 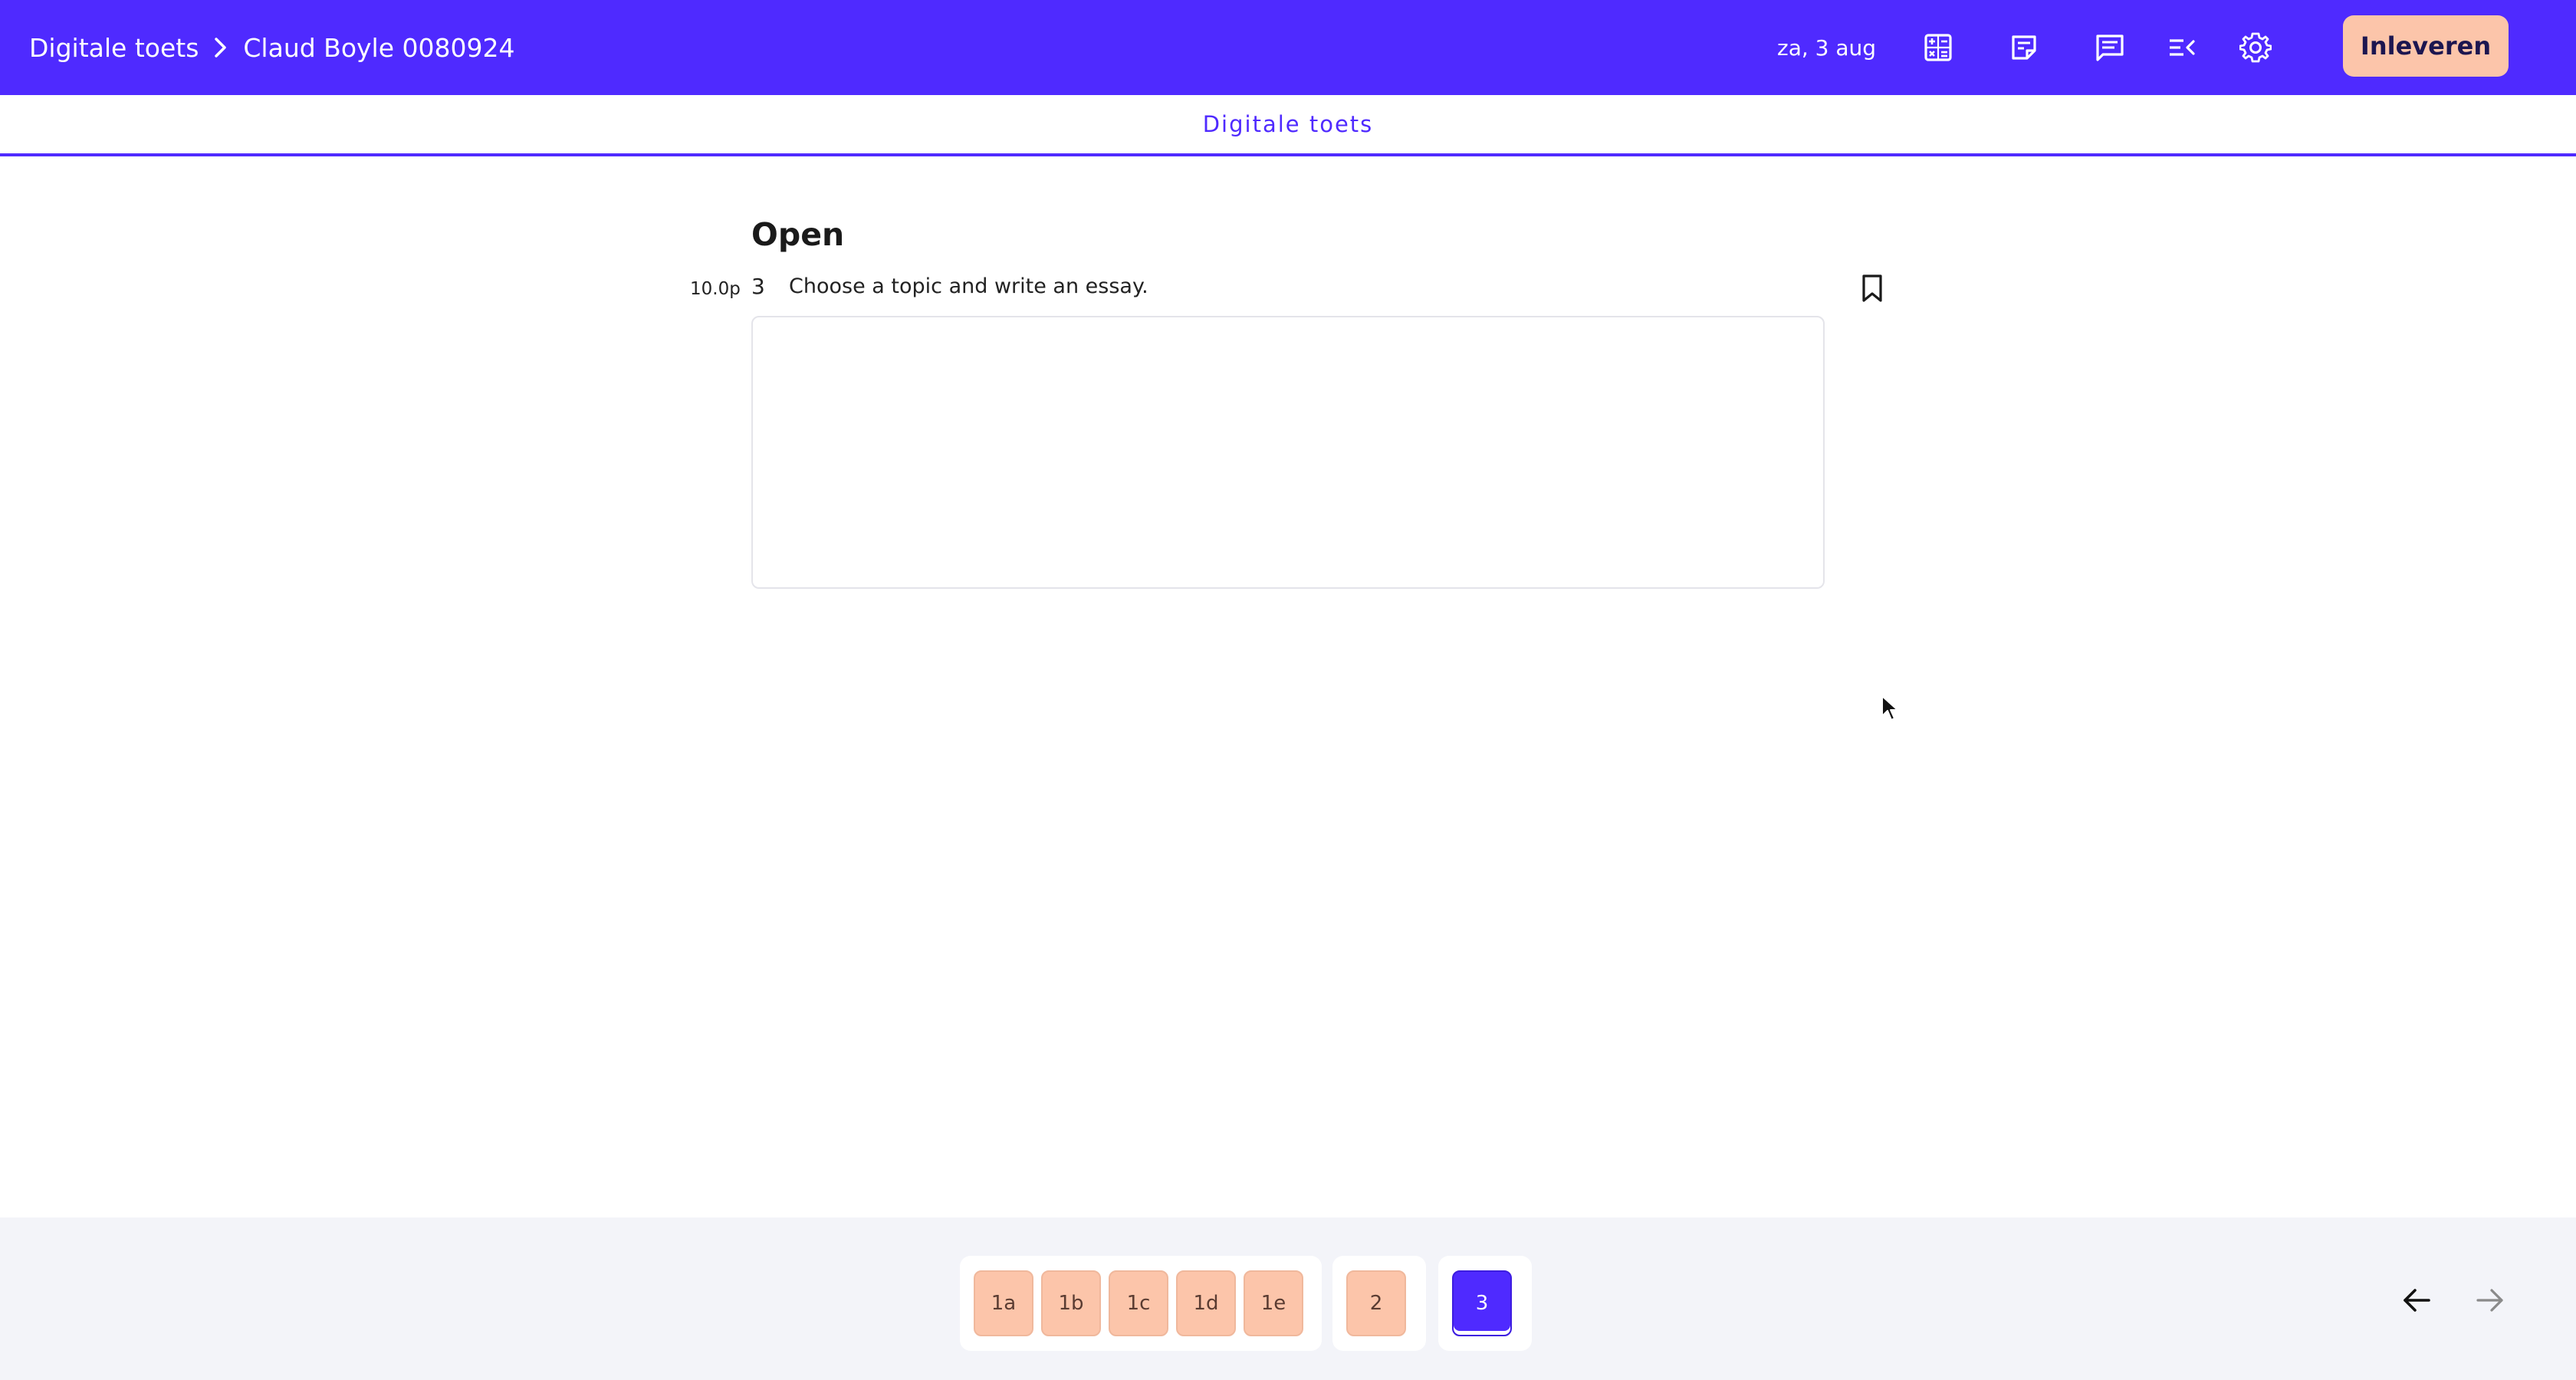 What do you see at coordinates (2416, 1301) in the screenshot?
I see `previous-arrow-icon` at bounding box center [2416, 1301].